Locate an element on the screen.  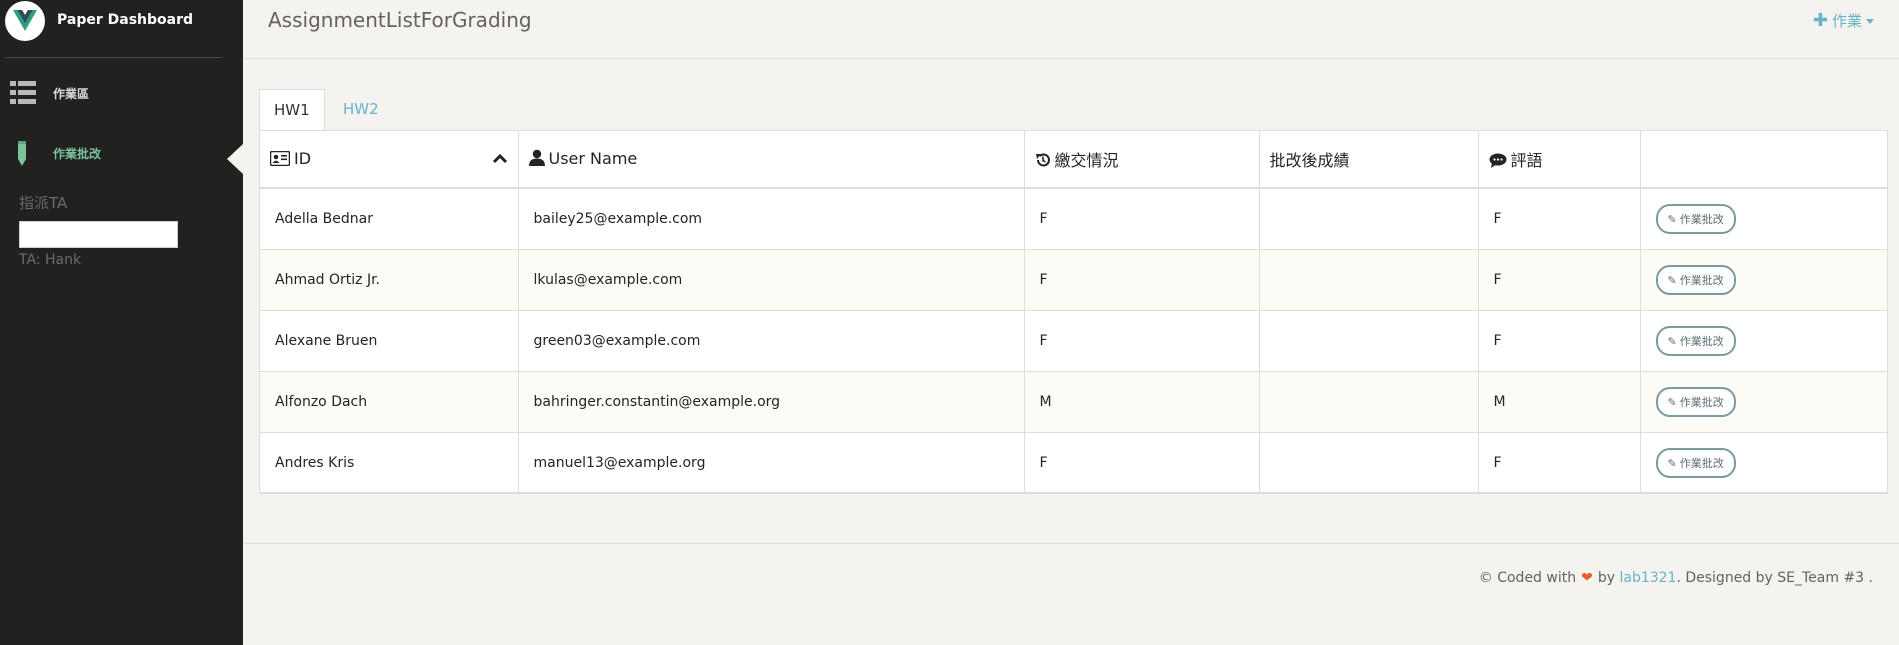
column-header-label: 評語 is located at coordinates (1526, 160).